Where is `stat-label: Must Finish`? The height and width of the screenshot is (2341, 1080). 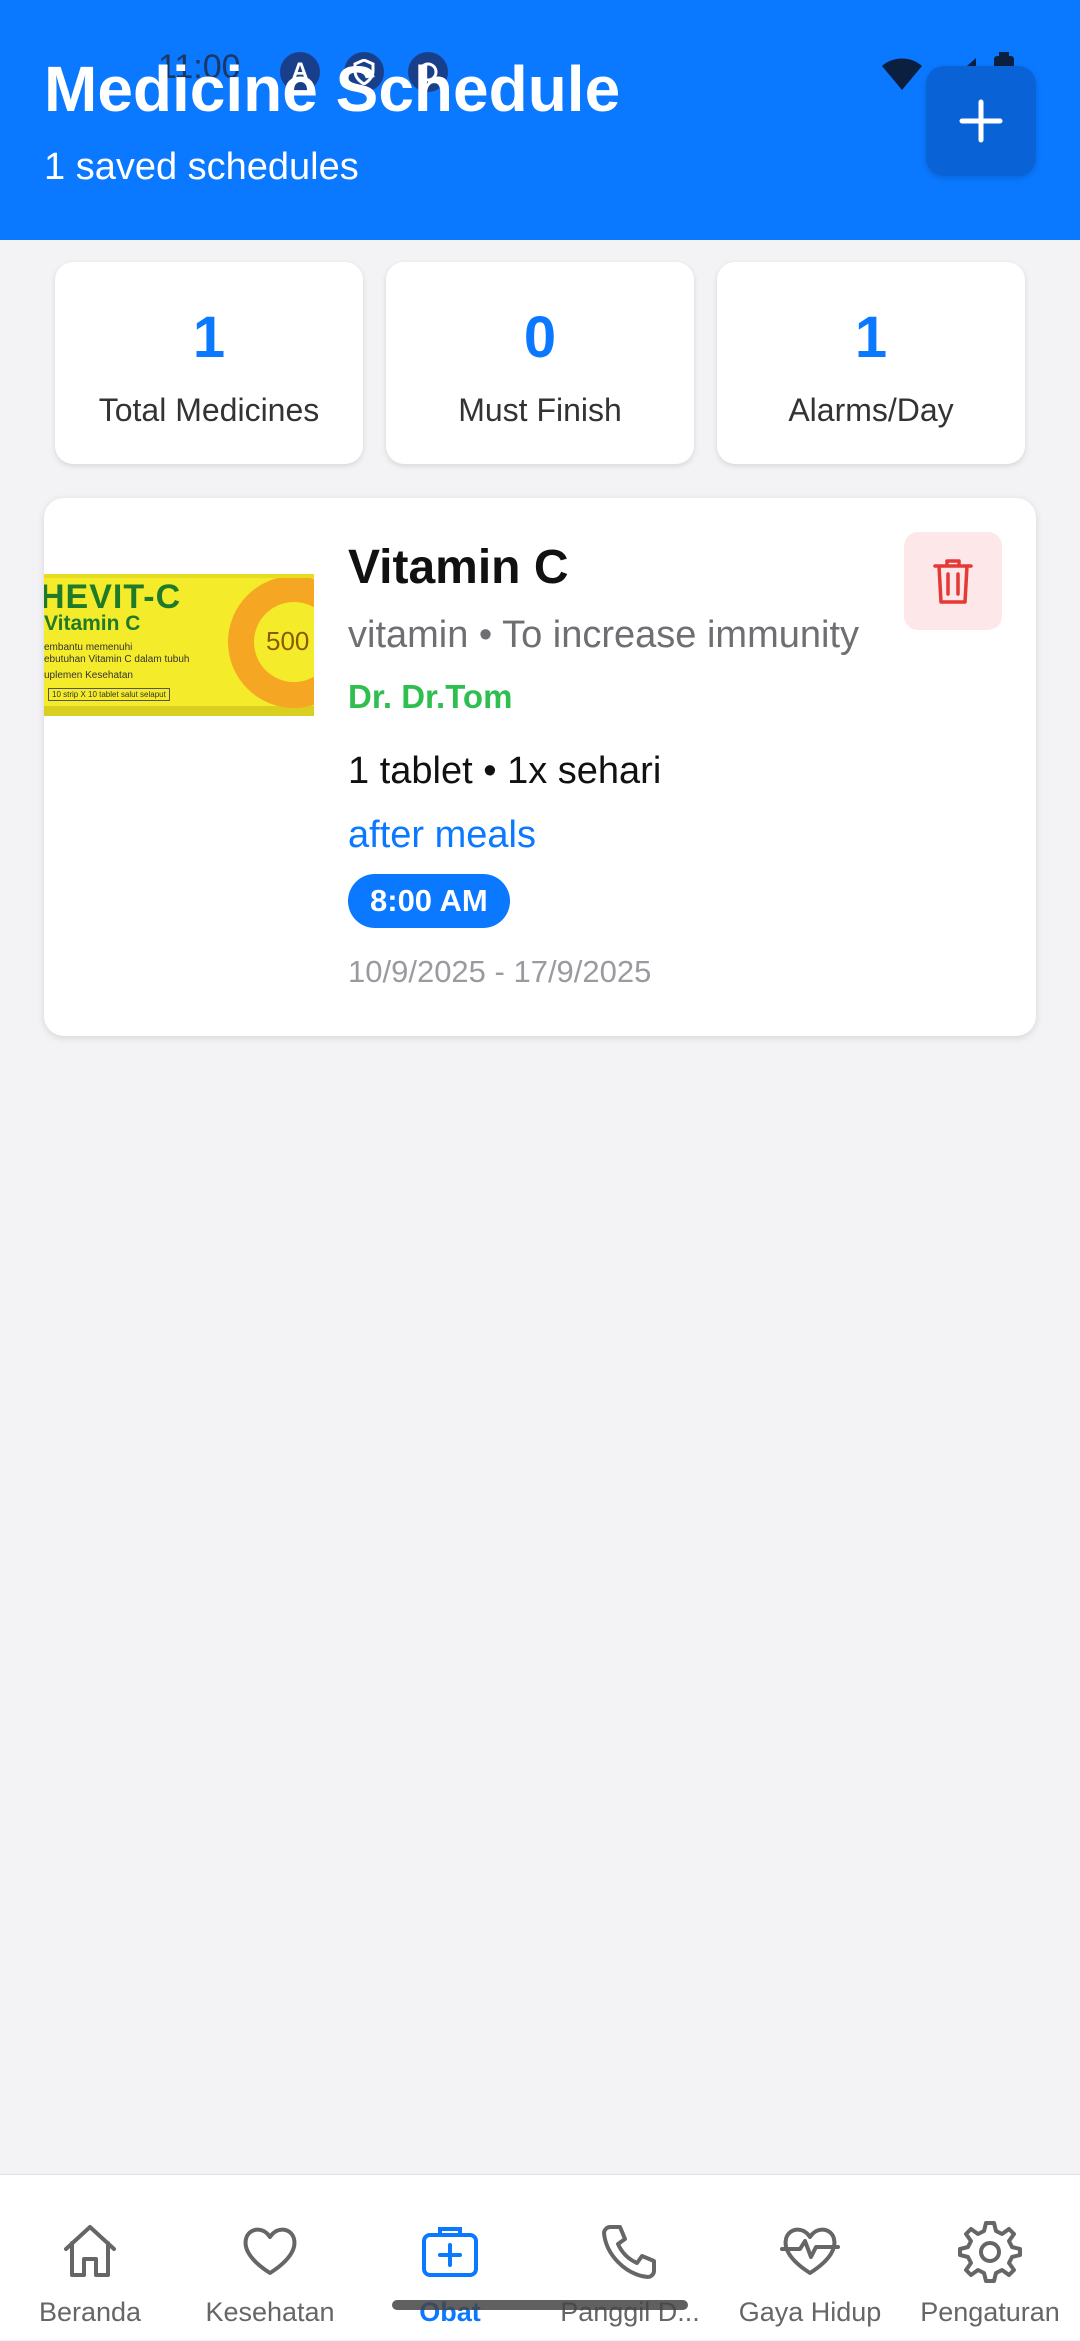 stat-label: Must Finish is located at coordinates (540, 410).